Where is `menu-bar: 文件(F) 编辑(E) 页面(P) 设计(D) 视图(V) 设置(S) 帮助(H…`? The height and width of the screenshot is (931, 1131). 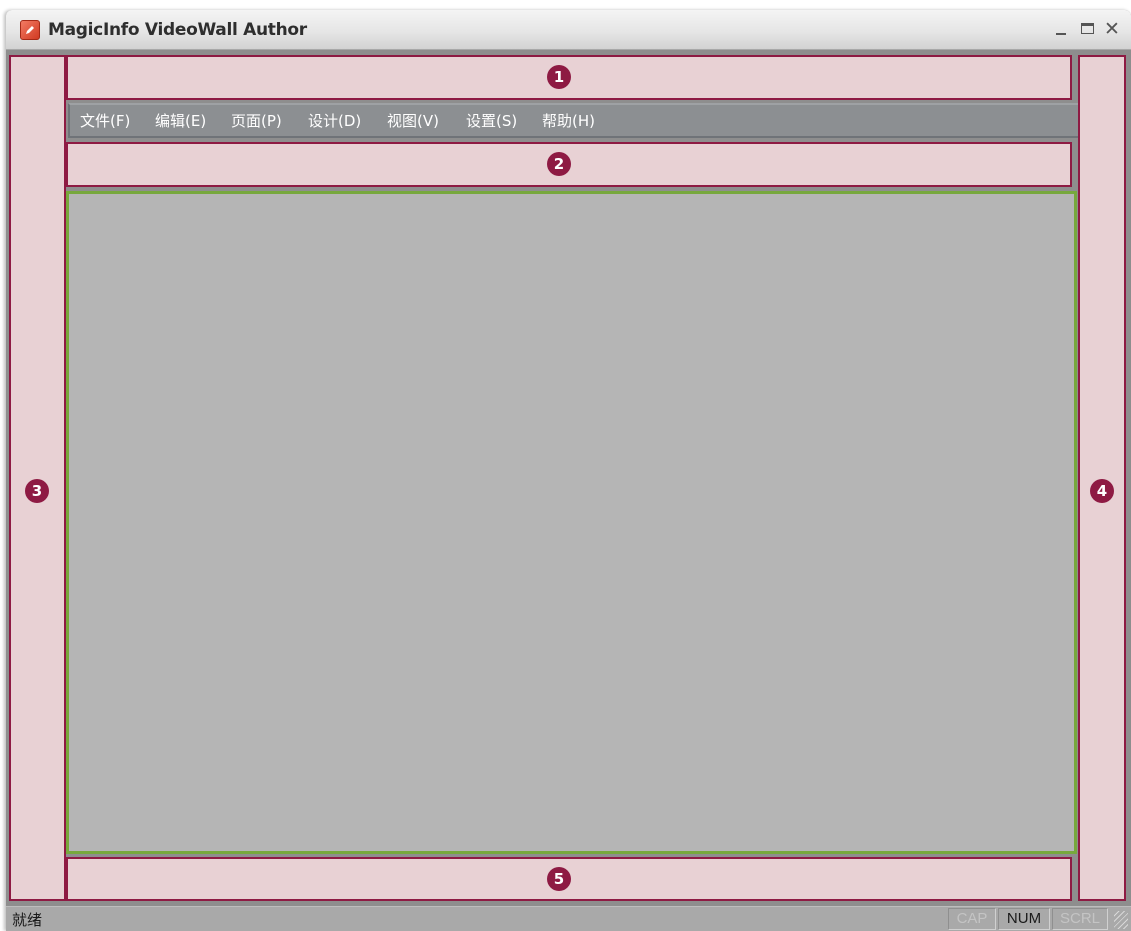 menu-bar: 文件(F) 编辑(E) 页面(P) 设计(D) 视图(V) 设置(S) 帮助(H… is located at coordinates (574, 120).